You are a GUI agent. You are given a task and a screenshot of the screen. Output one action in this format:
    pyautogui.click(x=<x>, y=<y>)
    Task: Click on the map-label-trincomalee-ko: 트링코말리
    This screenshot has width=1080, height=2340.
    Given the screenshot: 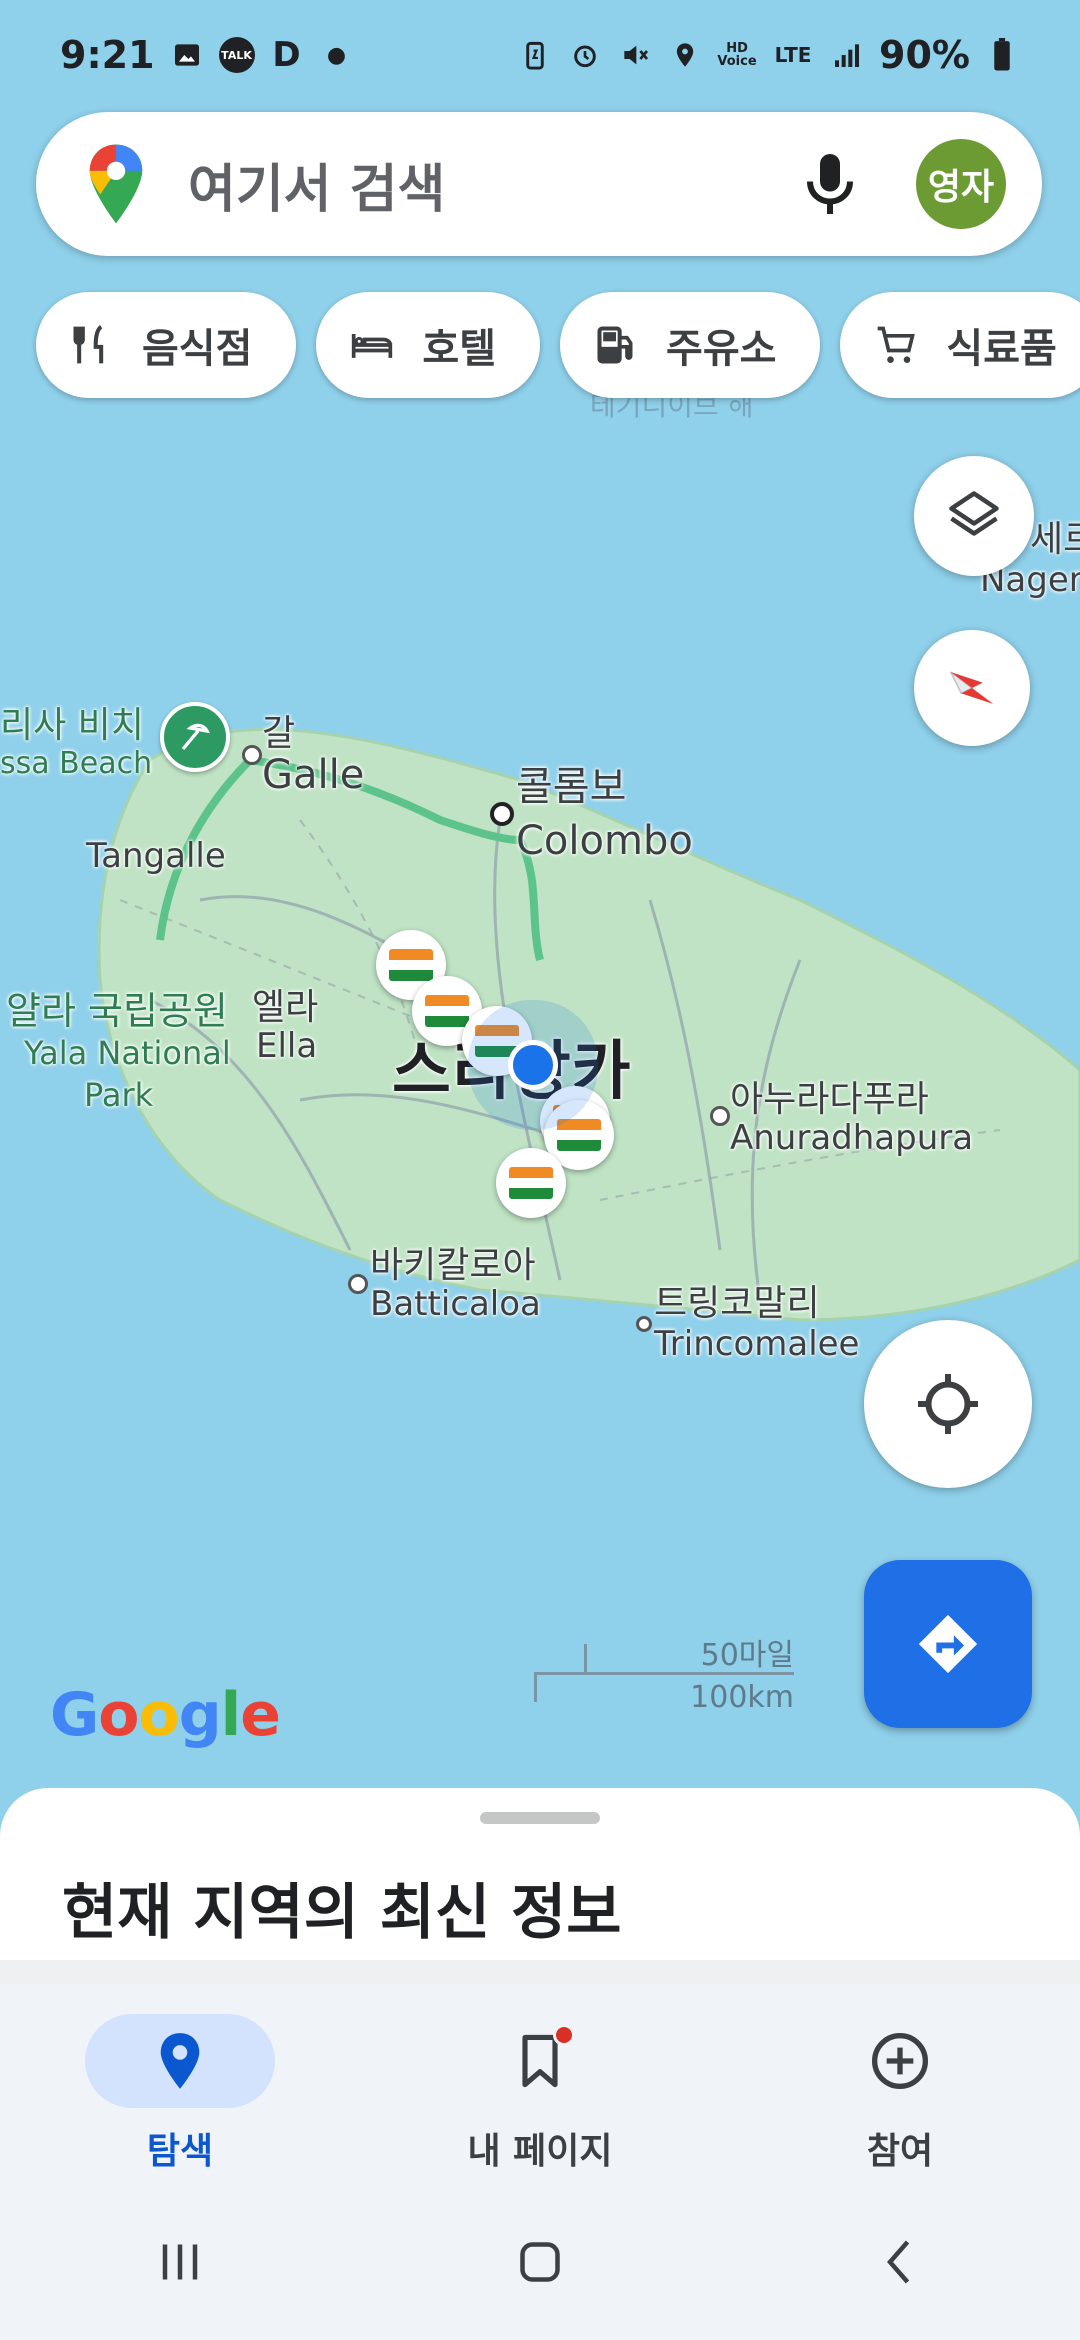 What is the action you would take?
    pyautogui.click(x=737, y=1303)
    